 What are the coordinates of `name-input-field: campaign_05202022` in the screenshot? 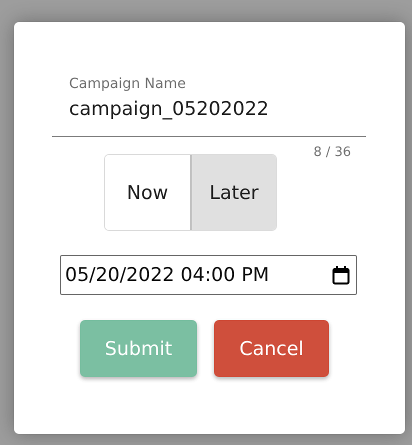 It's located at (217, 109).